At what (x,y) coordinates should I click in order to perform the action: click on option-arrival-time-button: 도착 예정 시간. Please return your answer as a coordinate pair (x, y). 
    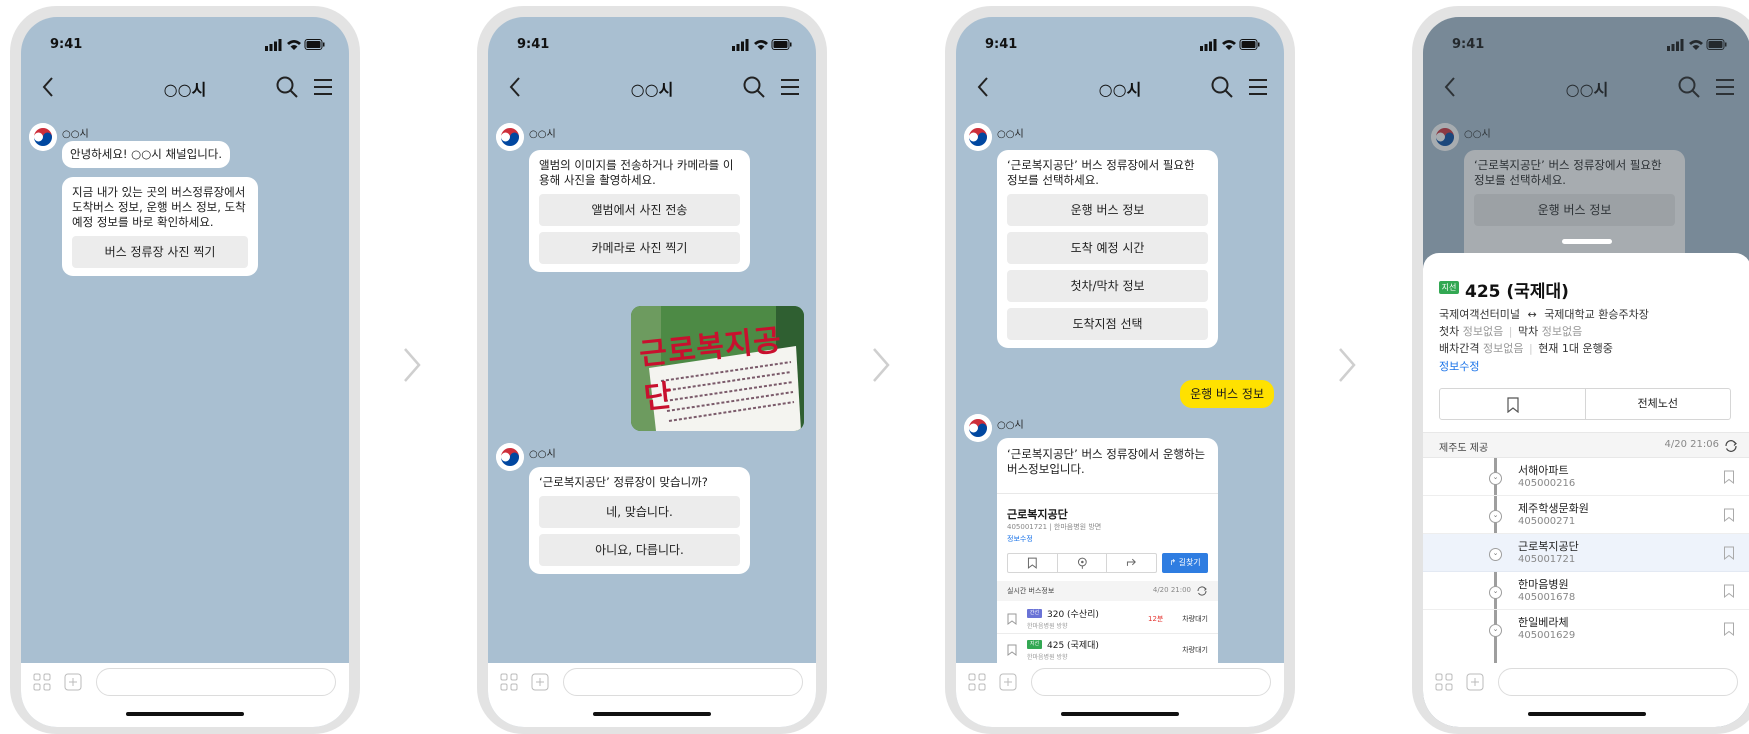
    Looking at the image, I should click on (1107, 248).